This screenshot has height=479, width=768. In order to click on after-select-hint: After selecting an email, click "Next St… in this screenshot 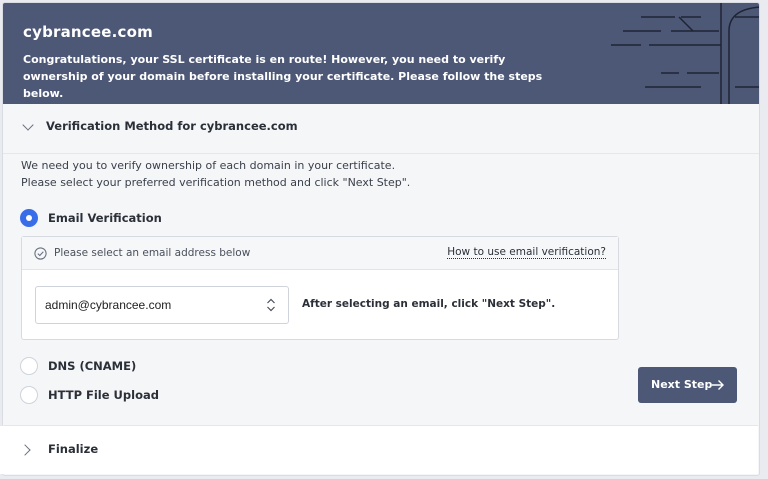, I will do `click(429, 304)`.